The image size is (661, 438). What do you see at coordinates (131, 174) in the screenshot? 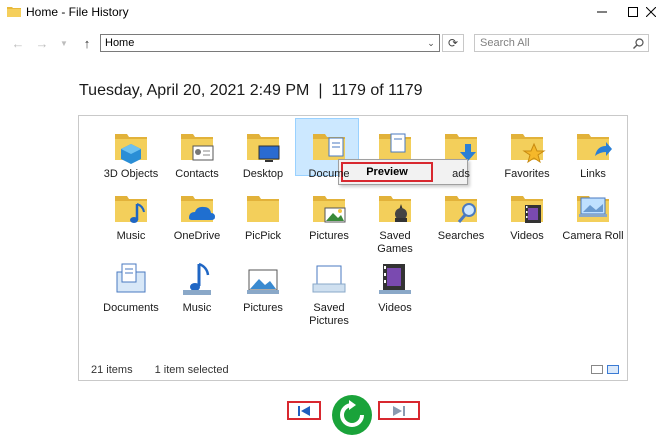
I see `file-item-label: 3D Objects` at bounding box center [131, 174].